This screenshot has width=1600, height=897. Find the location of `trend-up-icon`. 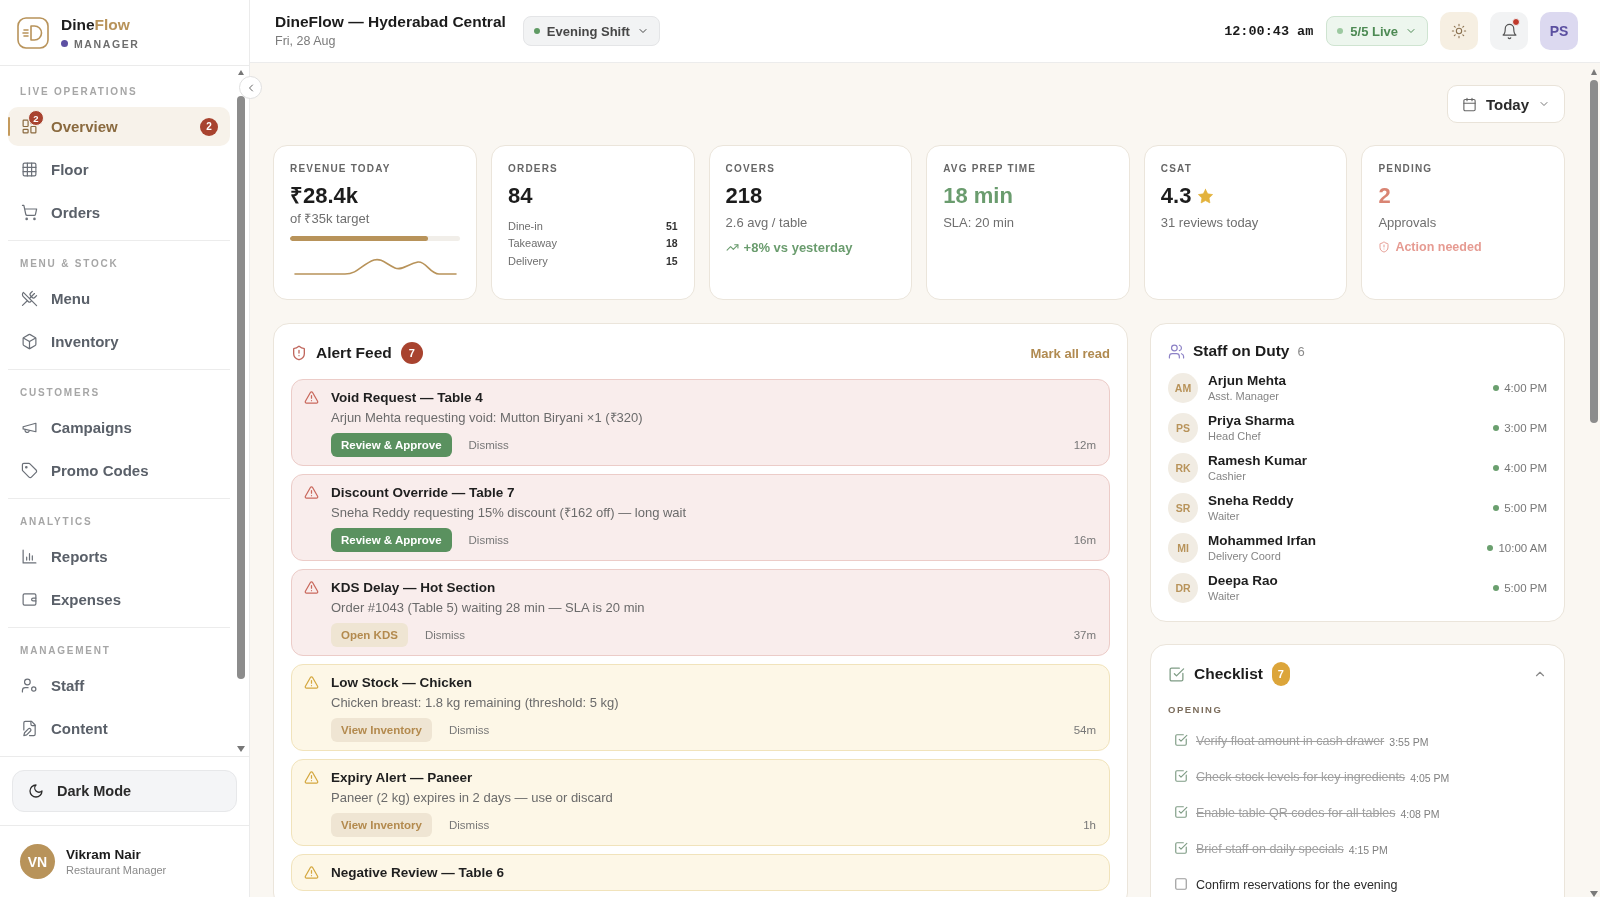

trend-up-icon is located at coordinates (732, 247).